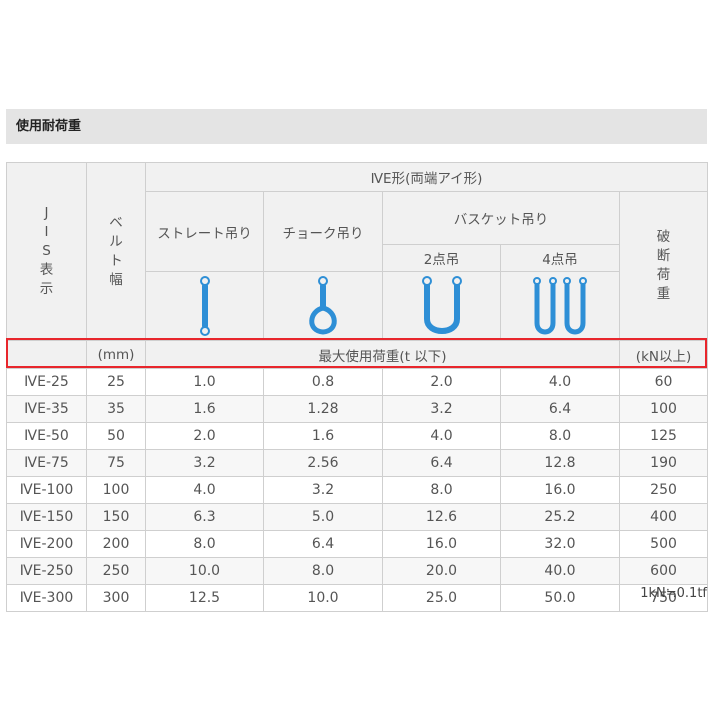 The image size is (713, 713). I want to click on basket2-cell: 20.0, so click(441, 571).